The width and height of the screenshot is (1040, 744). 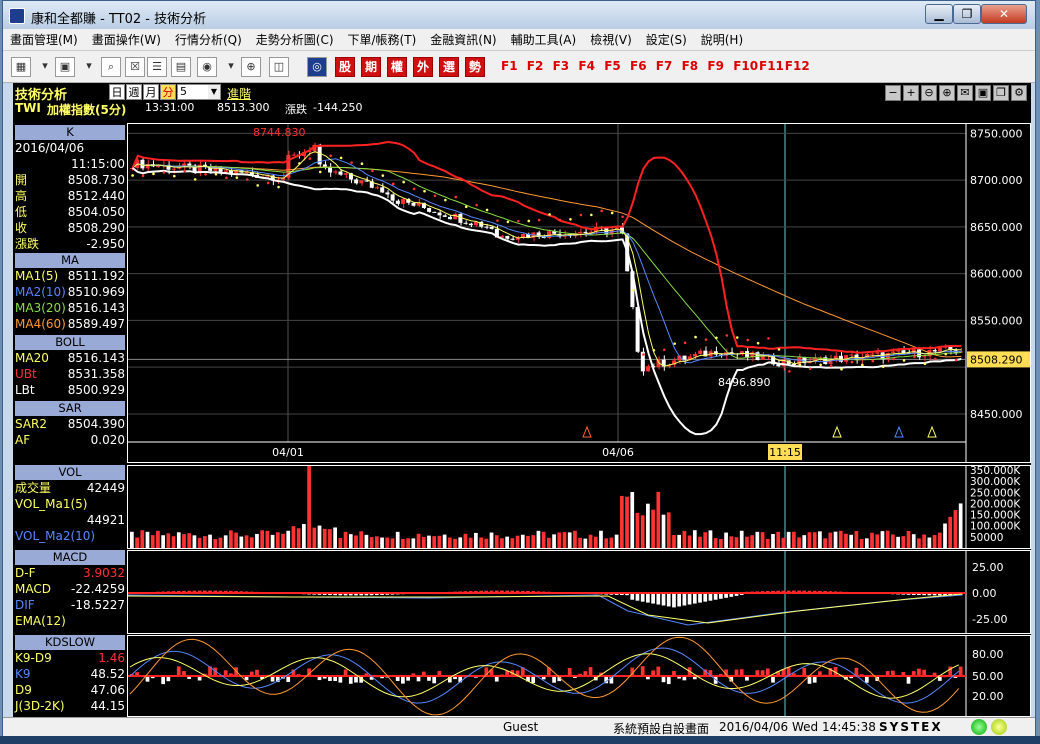 What do you see at coordinates (947, 93) in the screenshot?
I see `zoom-in-icon: ⊕` at bounding box center [947, 93].